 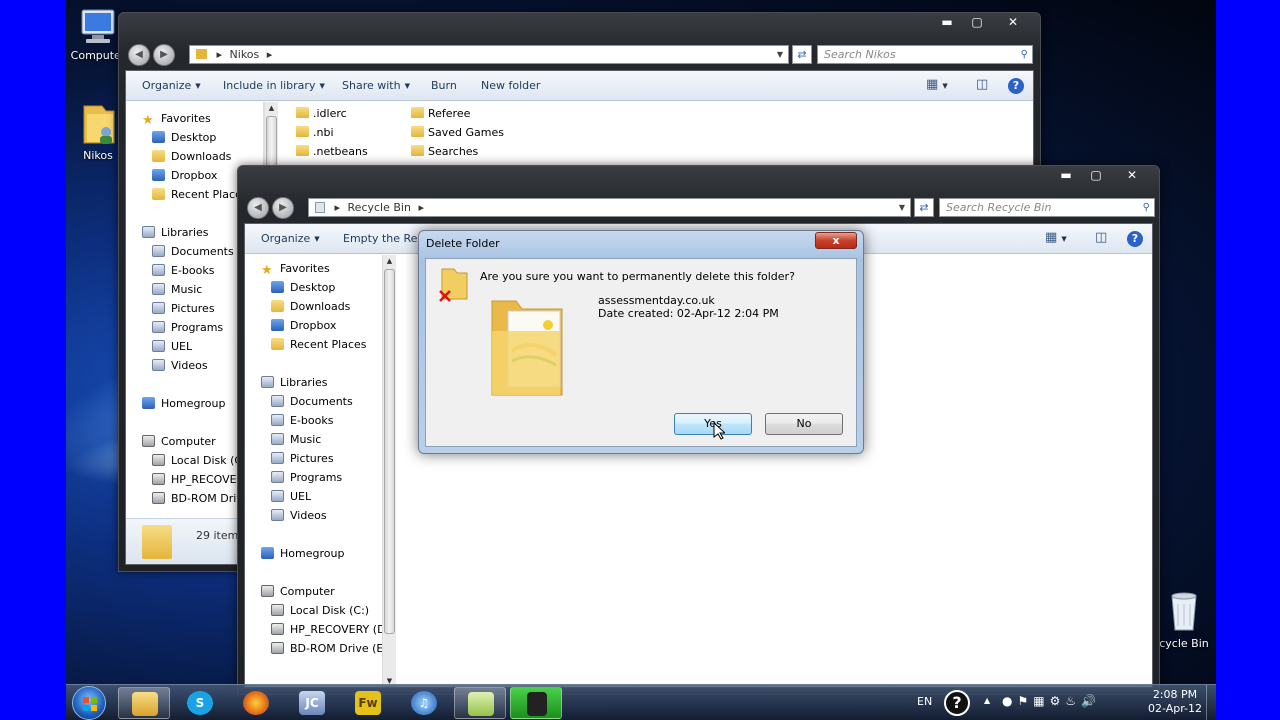 I want to click on close-button: x, so click(x=836, y=240).